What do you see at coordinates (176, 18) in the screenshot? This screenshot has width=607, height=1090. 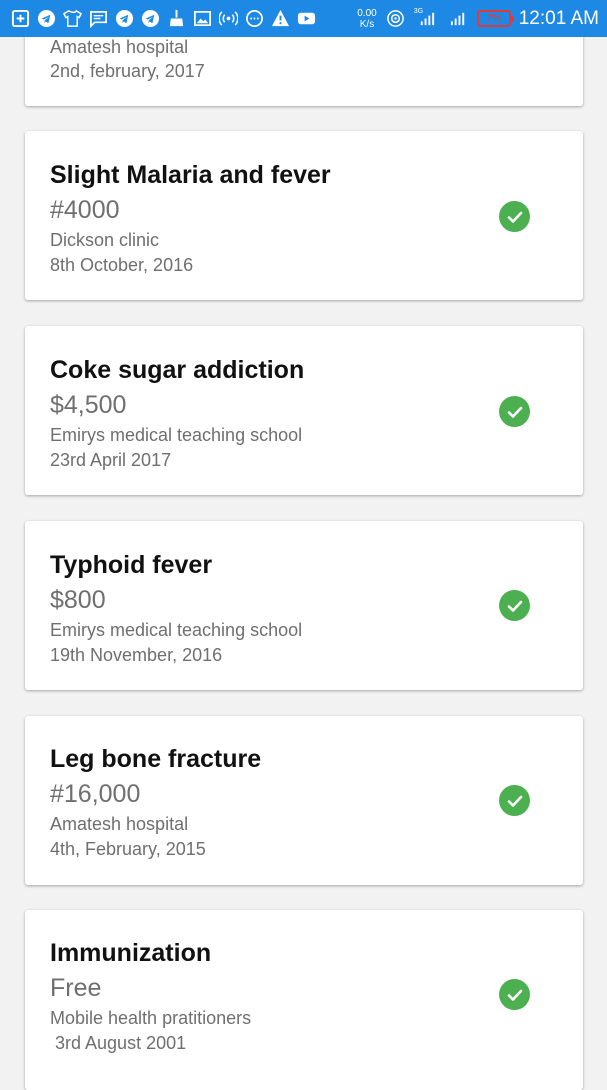 I see `broom-icon` at bounding box center [176, 18].